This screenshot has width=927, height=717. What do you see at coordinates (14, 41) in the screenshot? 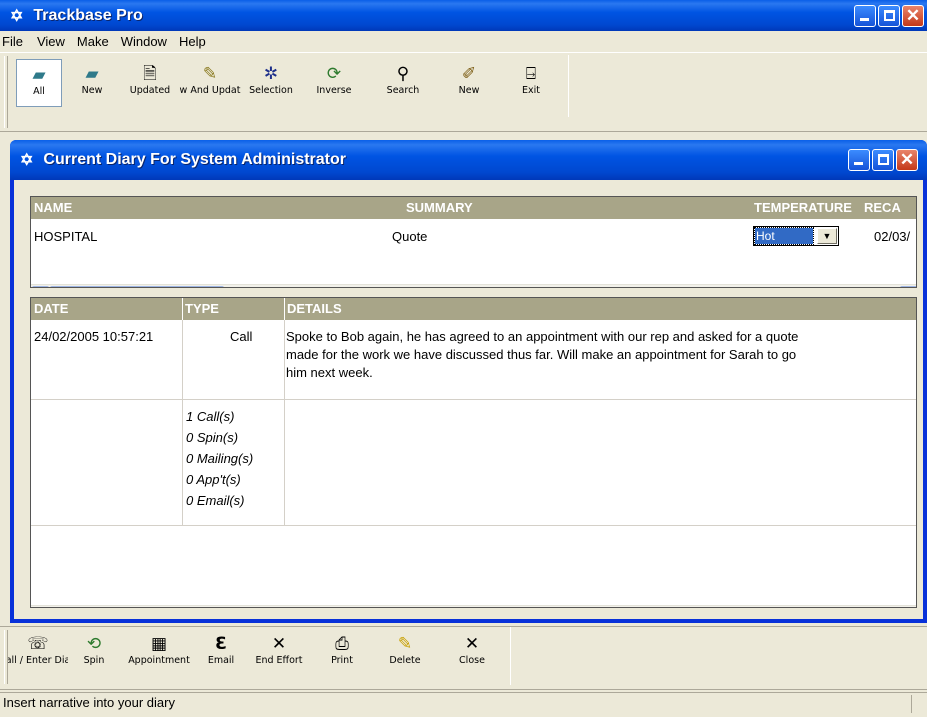
I see `menu-file: File` at bounding box center [14, 41].